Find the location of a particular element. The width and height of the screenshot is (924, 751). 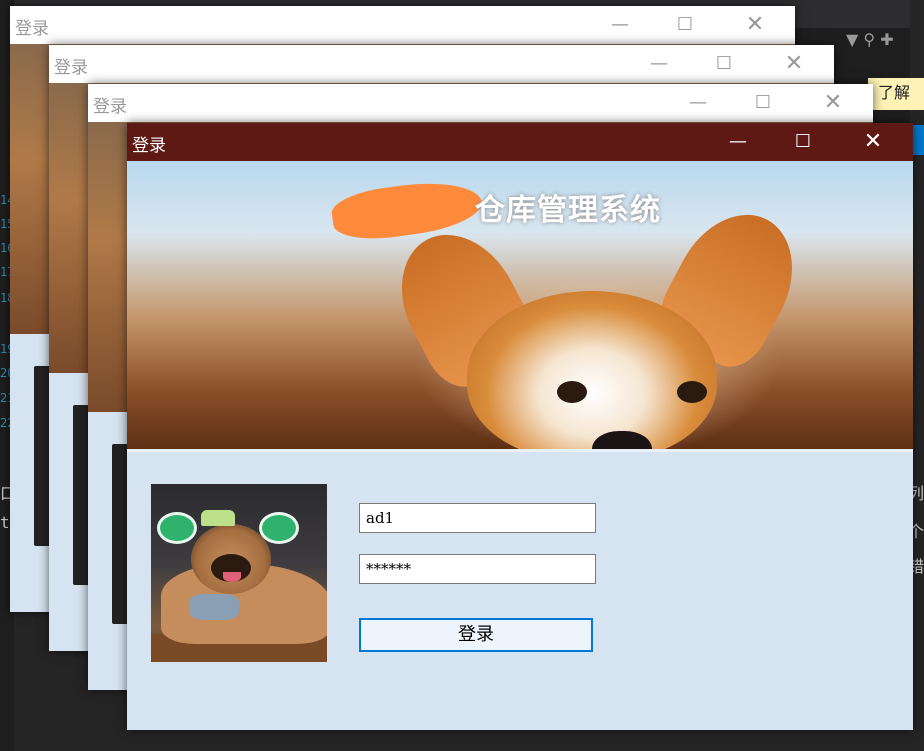

ide-infobar: 了解详 is located at coordinates (896, 105).